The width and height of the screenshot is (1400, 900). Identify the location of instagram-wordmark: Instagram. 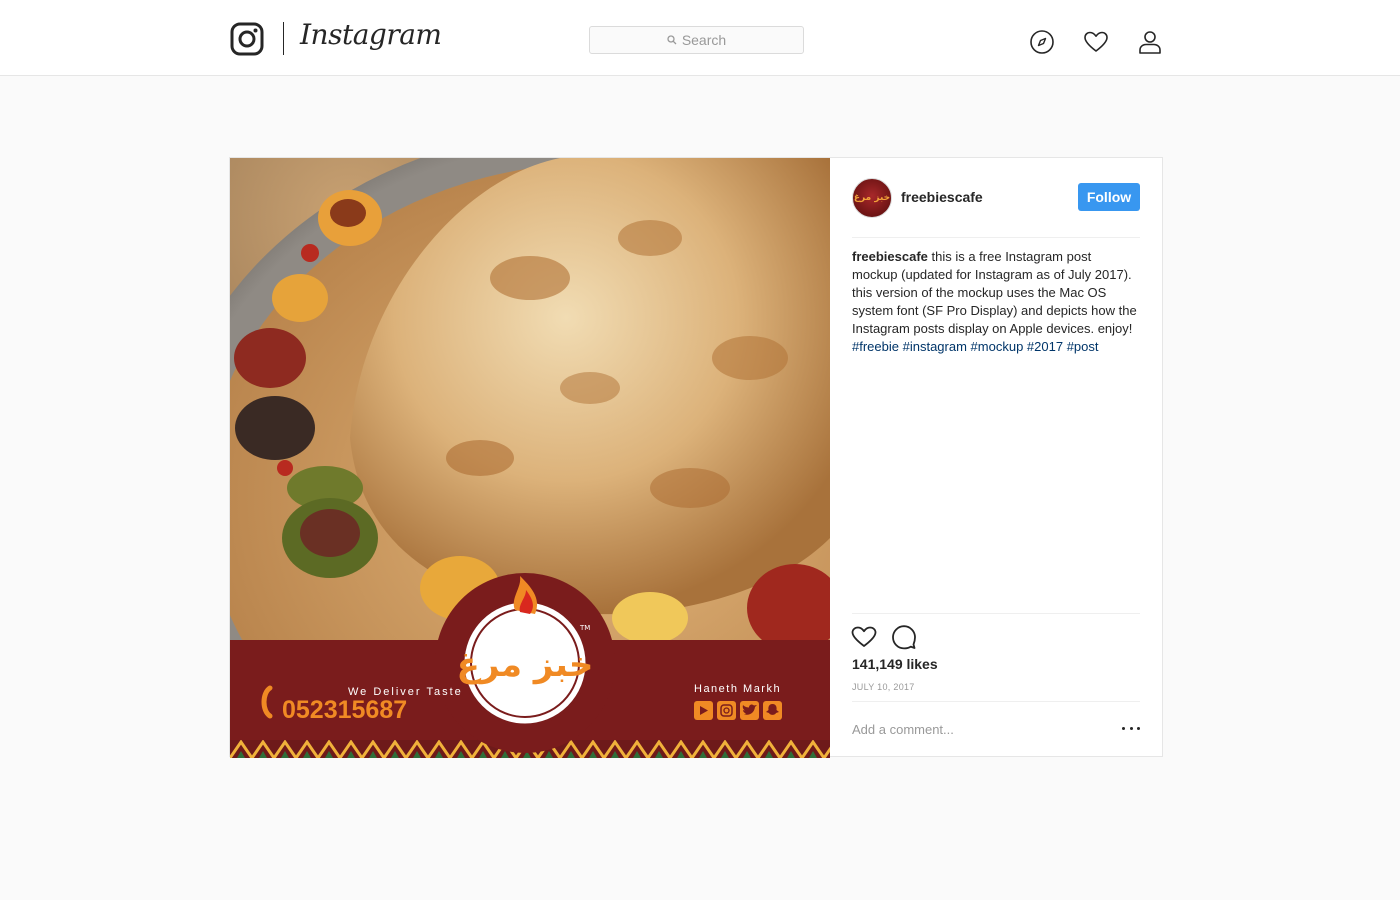
(371, 34).